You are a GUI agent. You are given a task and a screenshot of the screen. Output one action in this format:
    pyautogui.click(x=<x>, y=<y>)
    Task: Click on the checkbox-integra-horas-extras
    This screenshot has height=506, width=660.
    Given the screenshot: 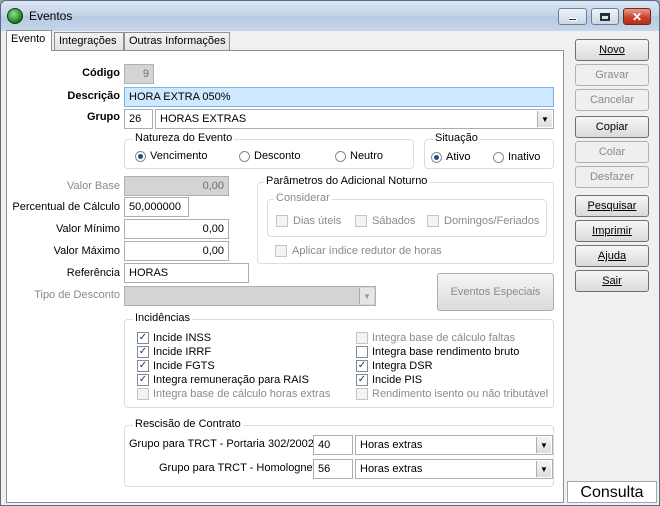 What is the action you would take?
    pyautogui.click(x=143, y=394)
    